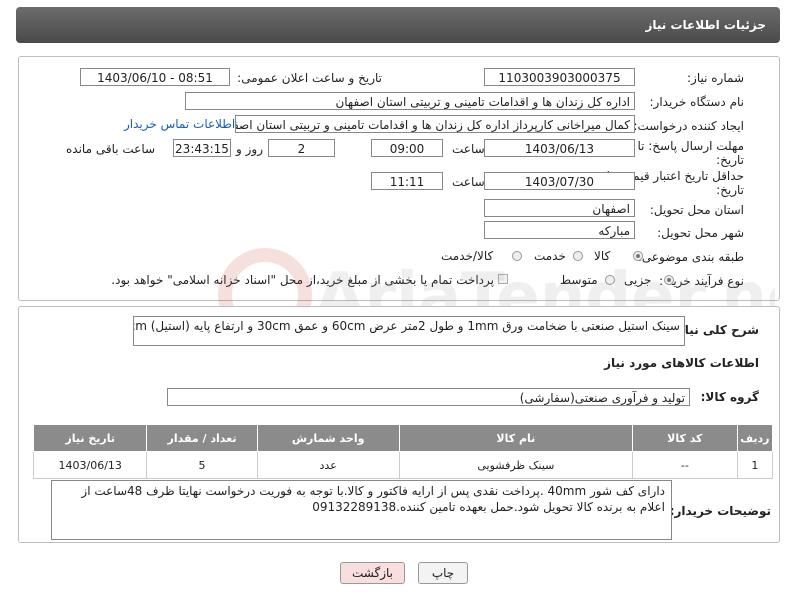 Image resolution: width=789 pixels, height=598 pixels. What do you see at coordinates (202, 148) in the screenshot?
I see `remaining-time-field: 23:43:15` at bounding box center [202, 148].